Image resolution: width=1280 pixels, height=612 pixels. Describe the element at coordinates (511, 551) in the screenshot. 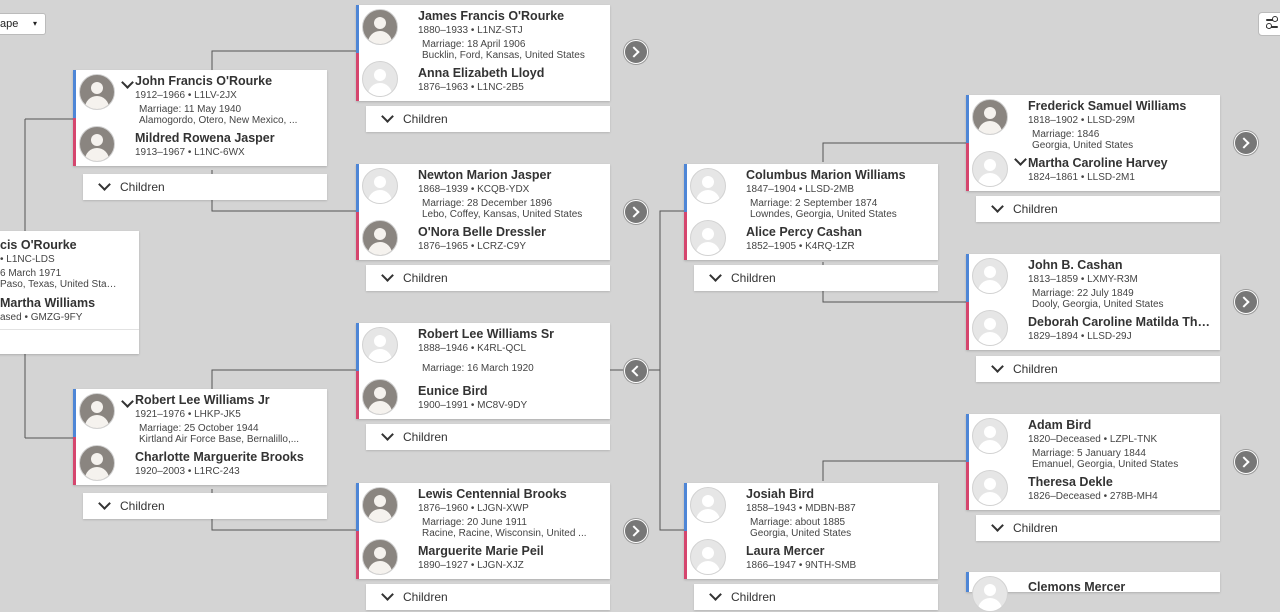

I see `wife-name: Marguerite Marie Peil` at that location.